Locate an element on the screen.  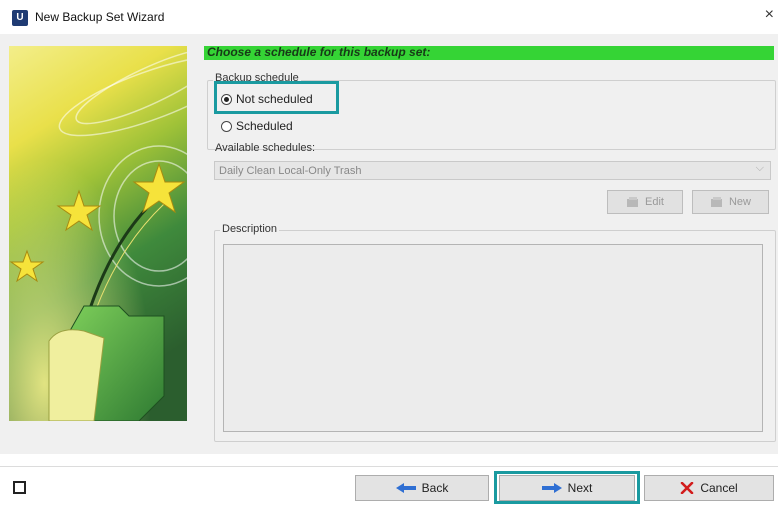
edit-icon is located at coordinates (633, 201).